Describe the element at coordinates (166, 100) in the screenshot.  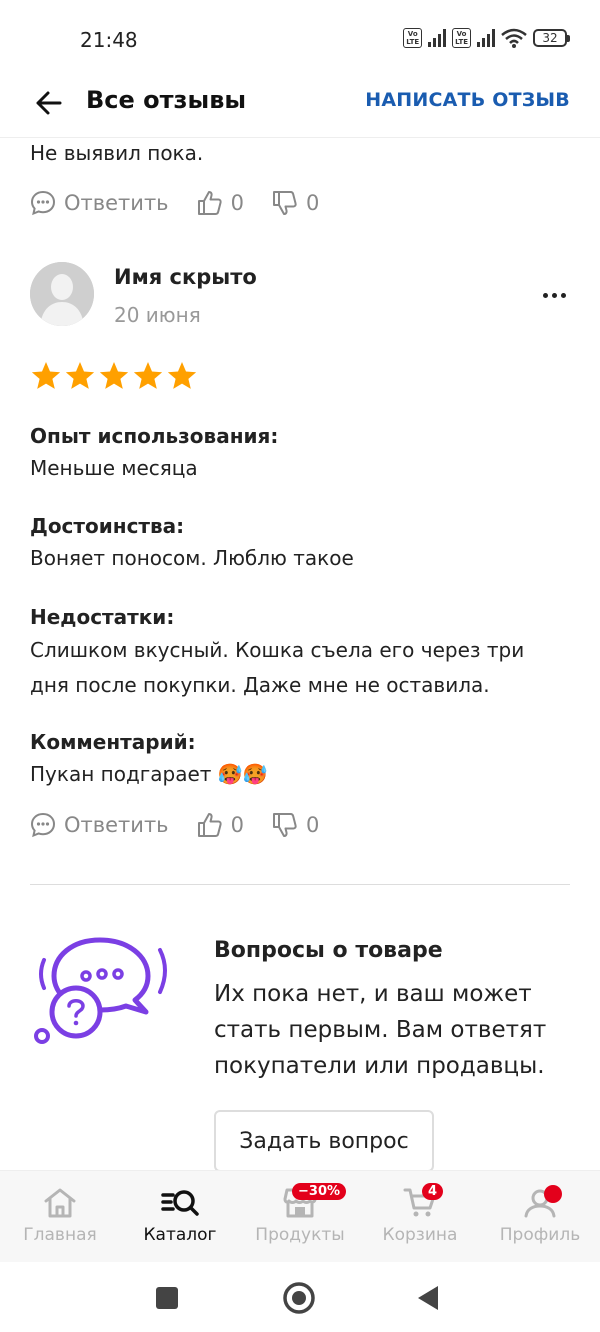
I see `page-title: Все отзывы` at that location.